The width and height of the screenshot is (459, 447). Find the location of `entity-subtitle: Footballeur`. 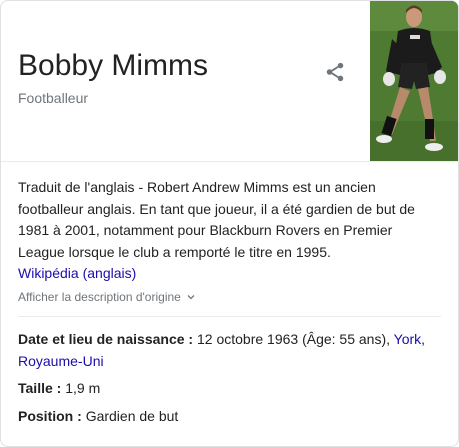

entity-subtitle: Footballeur is located at coordinates (53, 98).